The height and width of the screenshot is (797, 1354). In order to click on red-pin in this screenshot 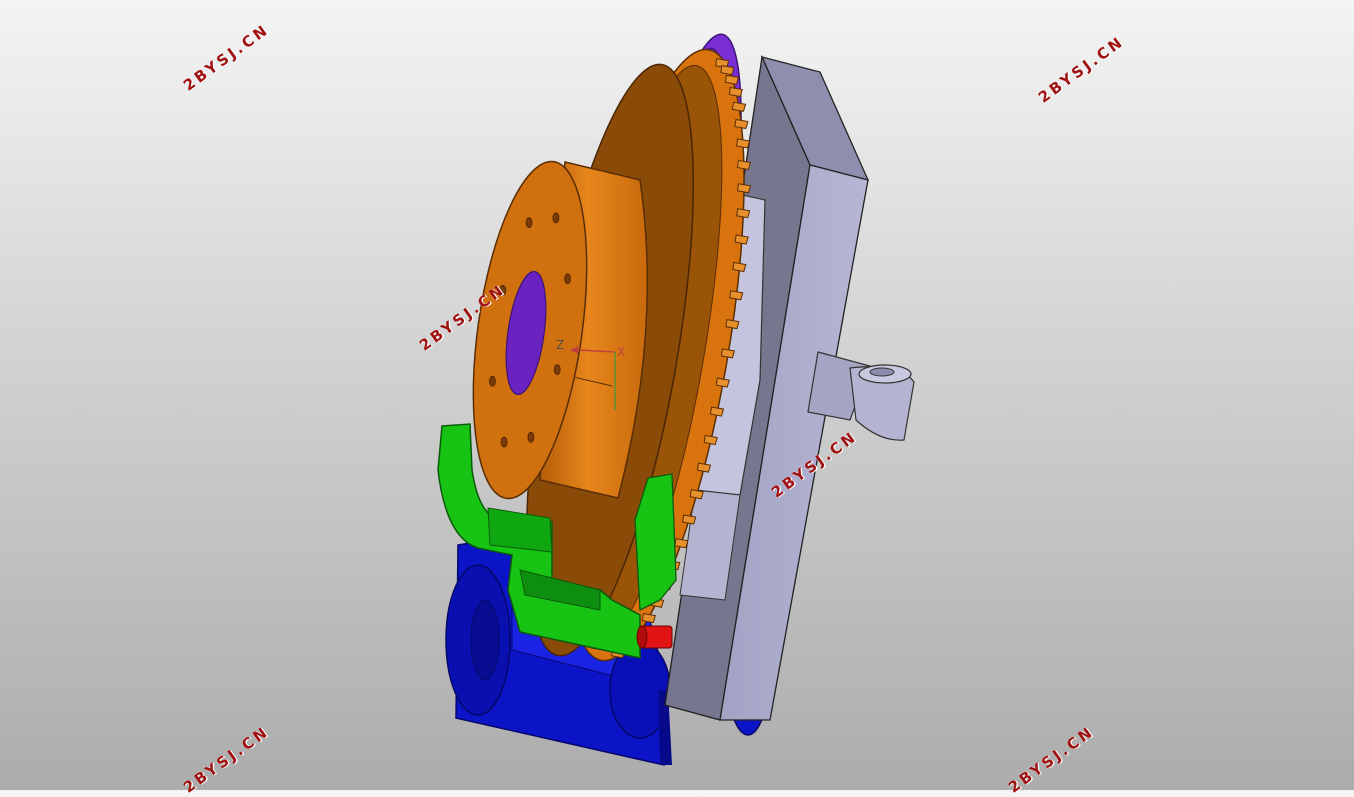, I will do `click(654, 637)`.